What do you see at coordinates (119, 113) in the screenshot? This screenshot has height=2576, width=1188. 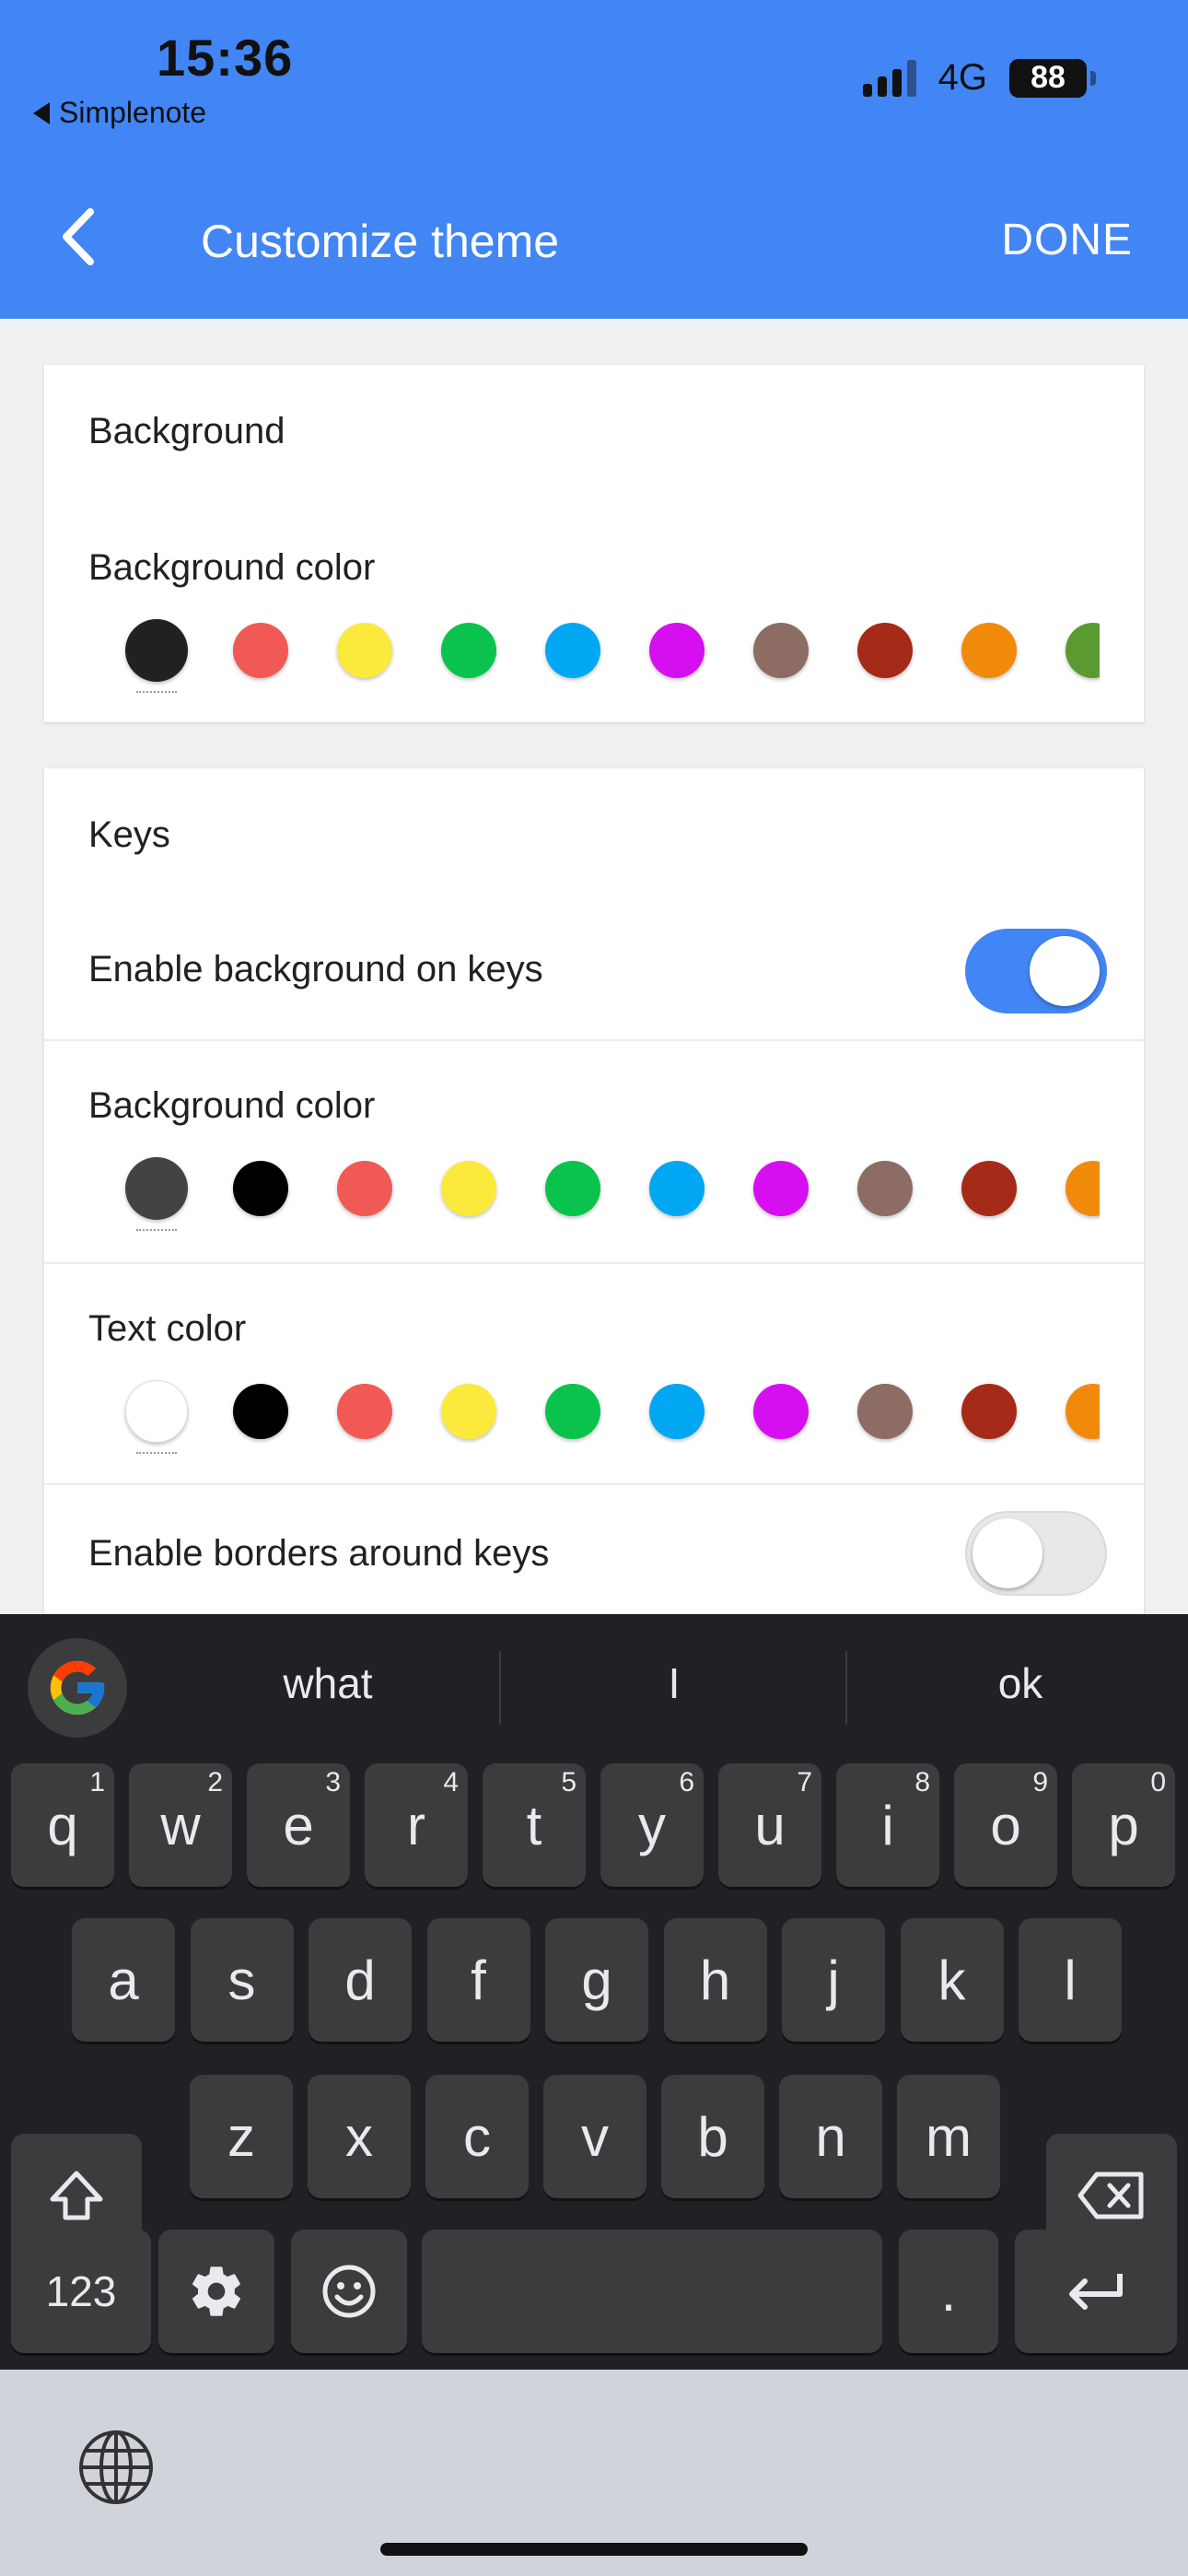 I see `back-to-app-link: Simplenote` at bounding box center [119, 113].